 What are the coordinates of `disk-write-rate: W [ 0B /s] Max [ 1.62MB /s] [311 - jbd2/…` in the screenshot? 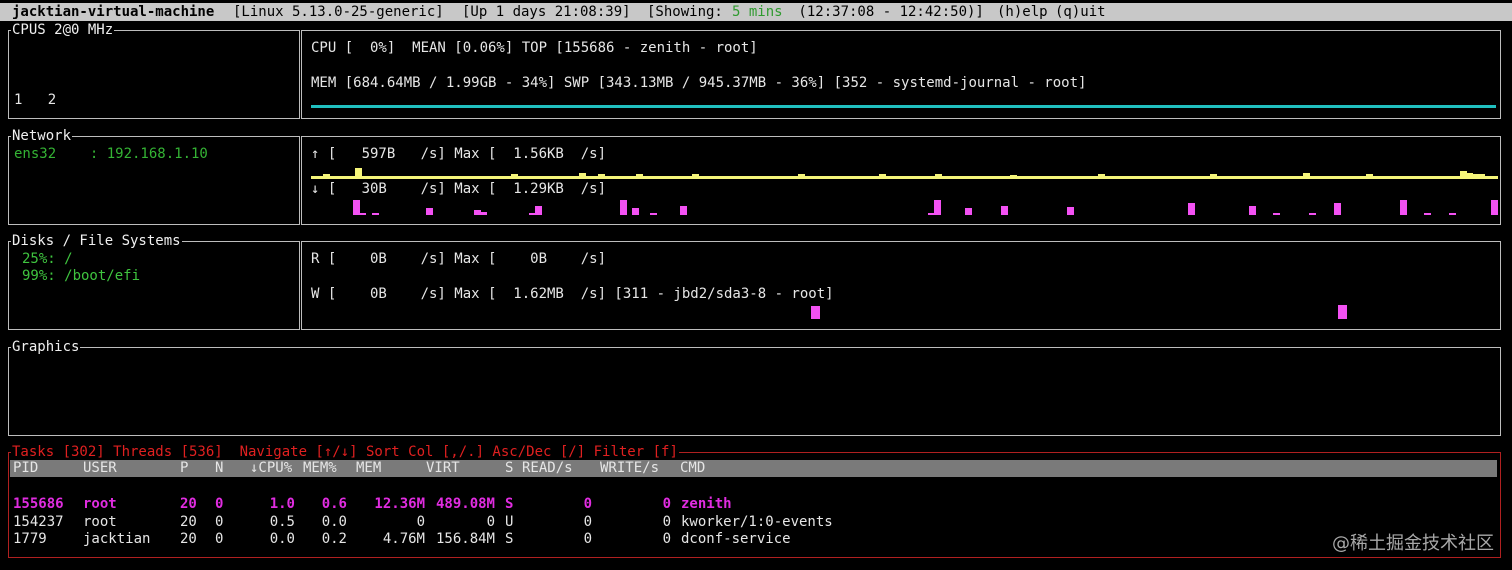 It's located at (572, 294).